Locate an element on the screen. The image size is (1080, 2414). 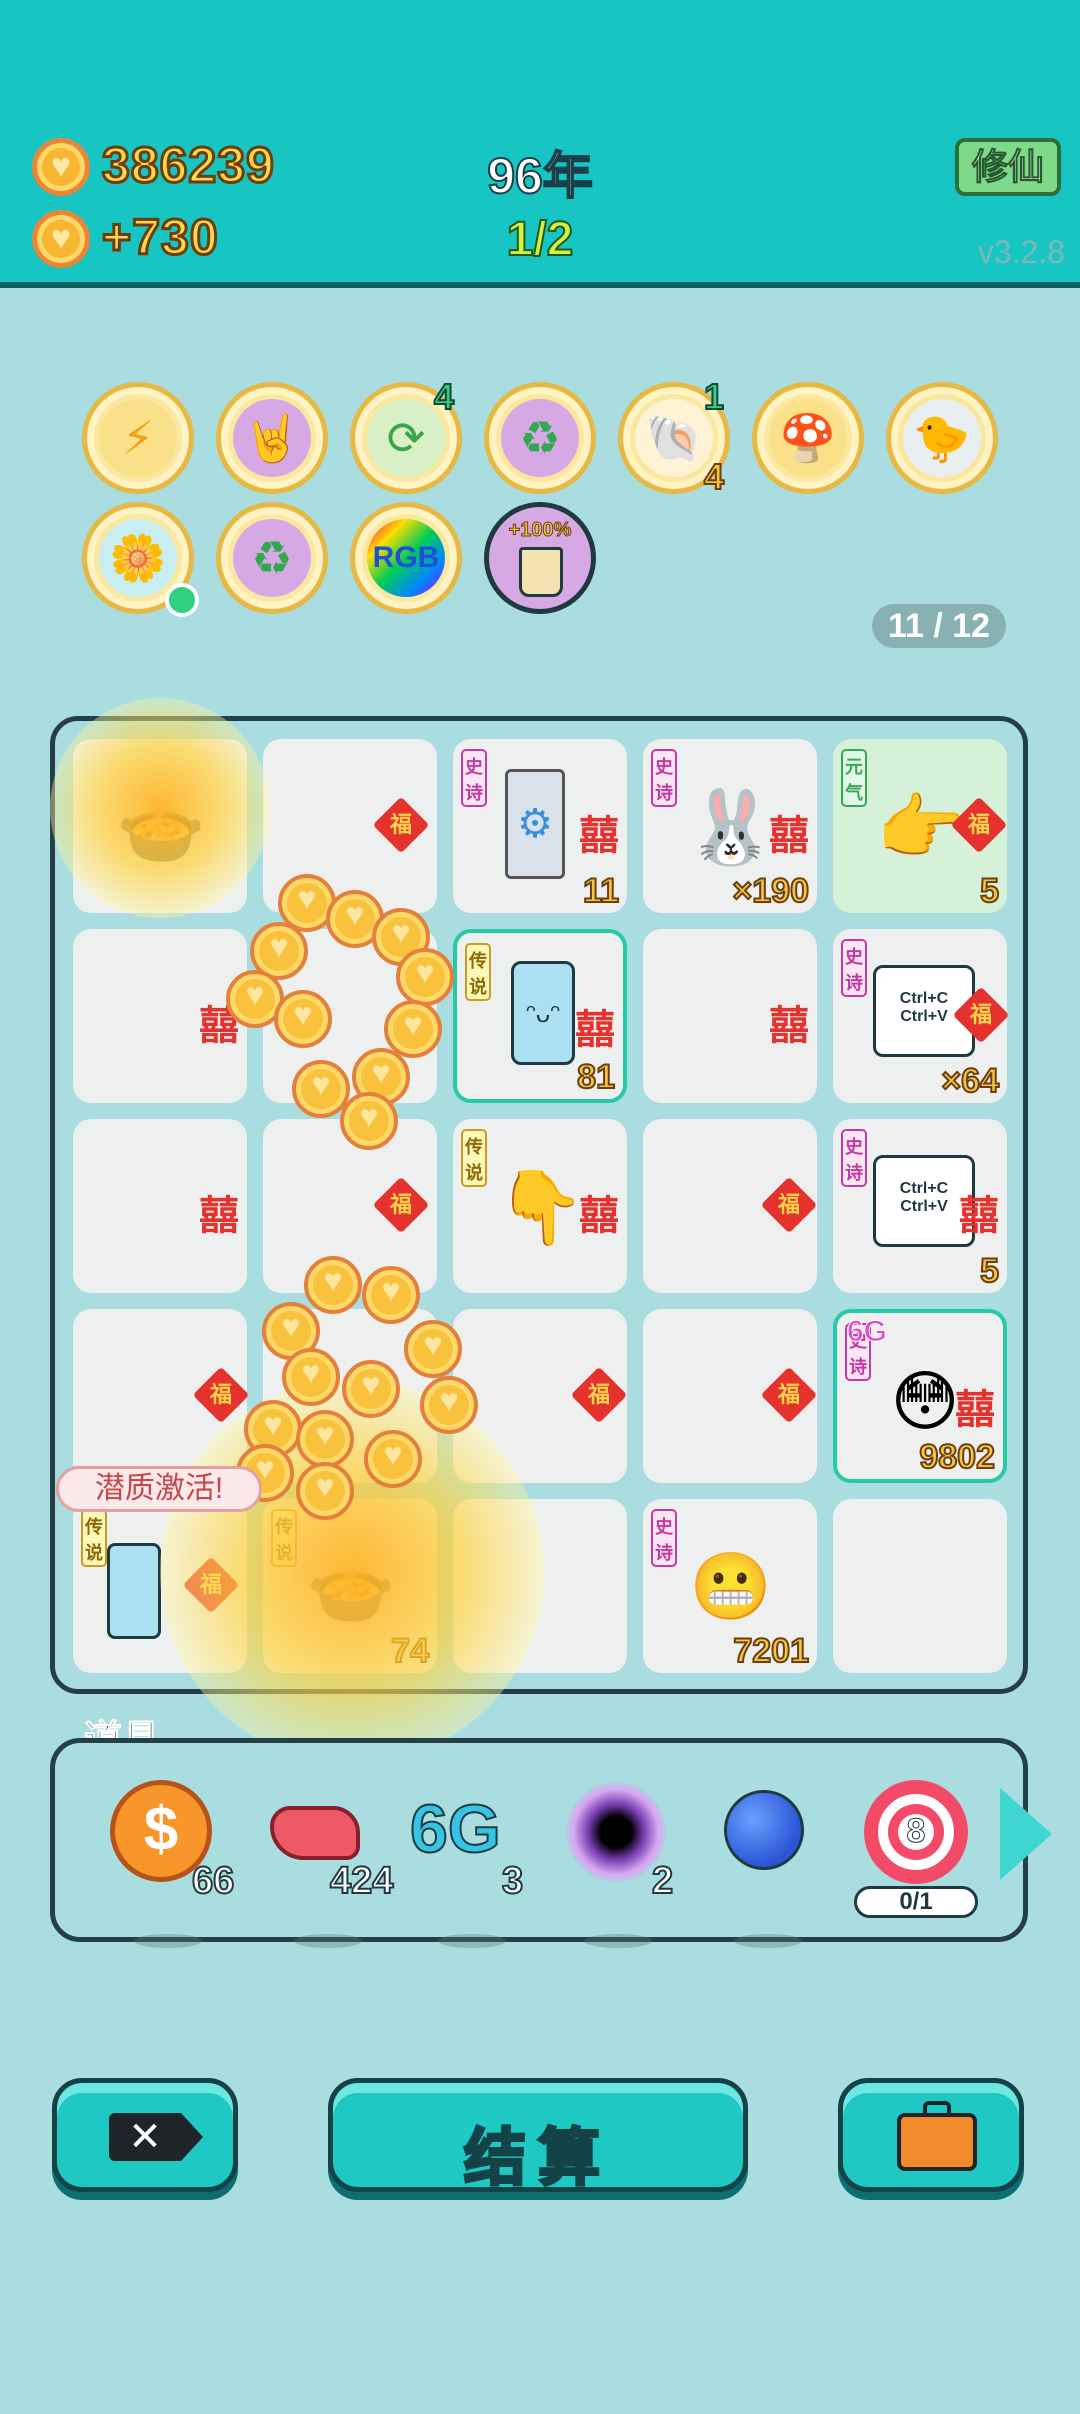
version-label: v3.2.8 is located at coordinates (1021, 252).